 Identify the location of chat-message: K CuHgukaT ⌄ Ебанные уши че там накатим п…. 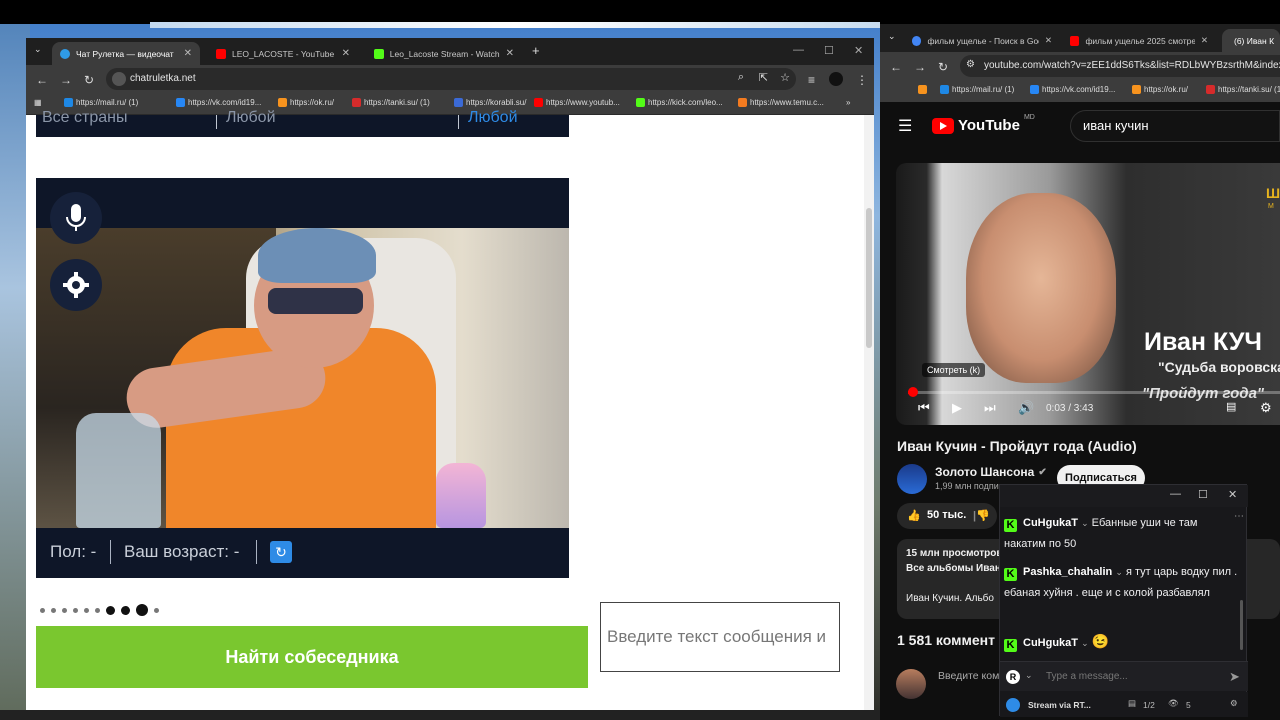
(1101, 533).